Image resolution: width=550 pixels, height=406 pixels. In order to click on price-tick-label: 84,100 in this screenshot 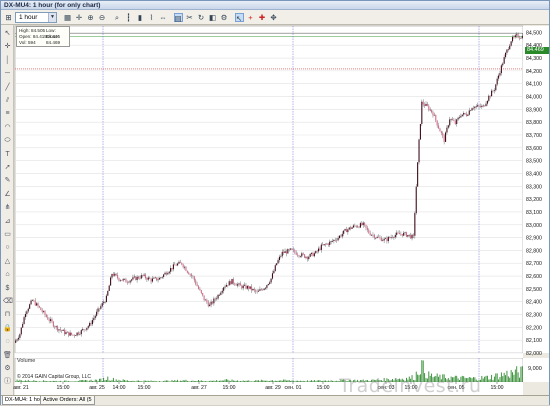, I will do `click(534, 85)`.